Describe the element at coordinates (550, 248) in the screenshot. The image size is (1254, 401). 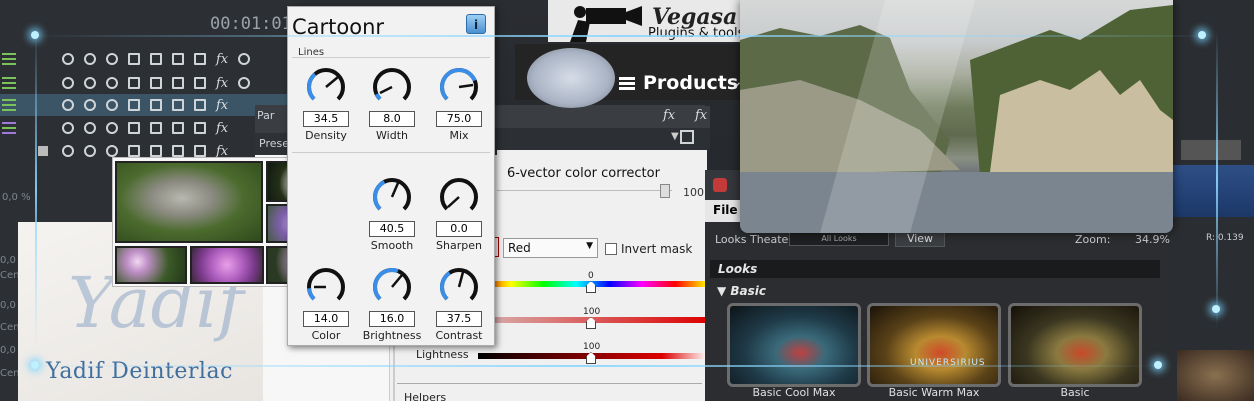
I see `color-select: Red ▼` at that location.